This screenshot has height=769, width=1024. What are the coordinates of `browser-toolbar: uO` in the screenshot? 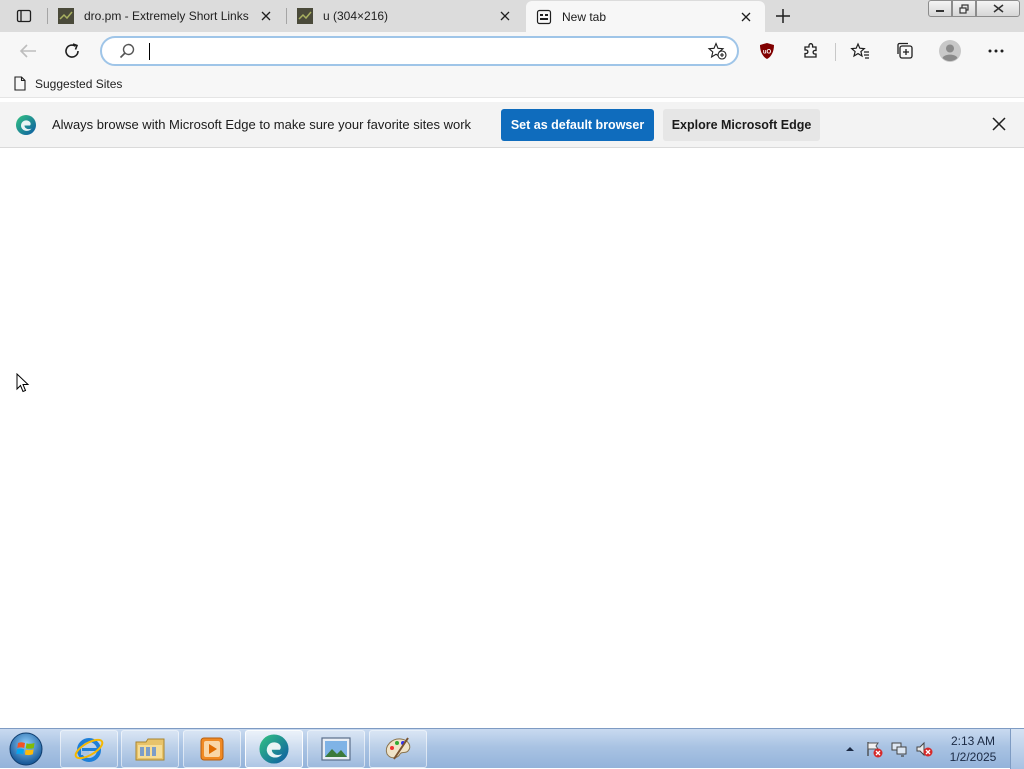 It's located at (512, 51).